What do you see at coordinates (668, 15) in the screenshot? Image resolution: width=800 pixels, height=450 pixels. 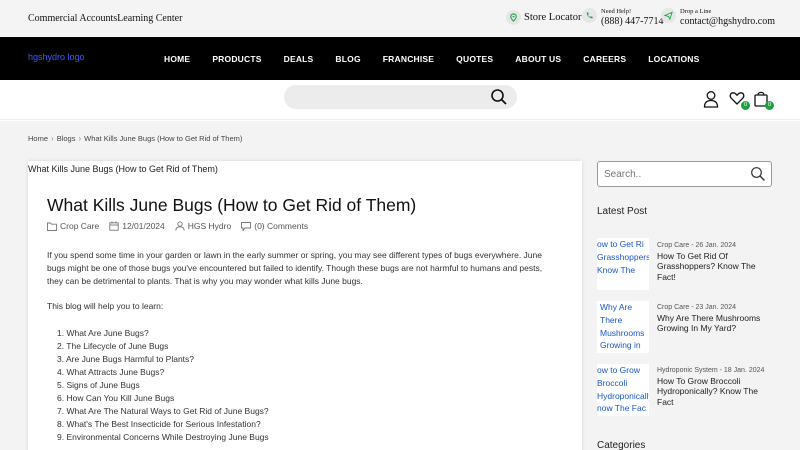 I see `send-icon` at bounding box center [668, 15].